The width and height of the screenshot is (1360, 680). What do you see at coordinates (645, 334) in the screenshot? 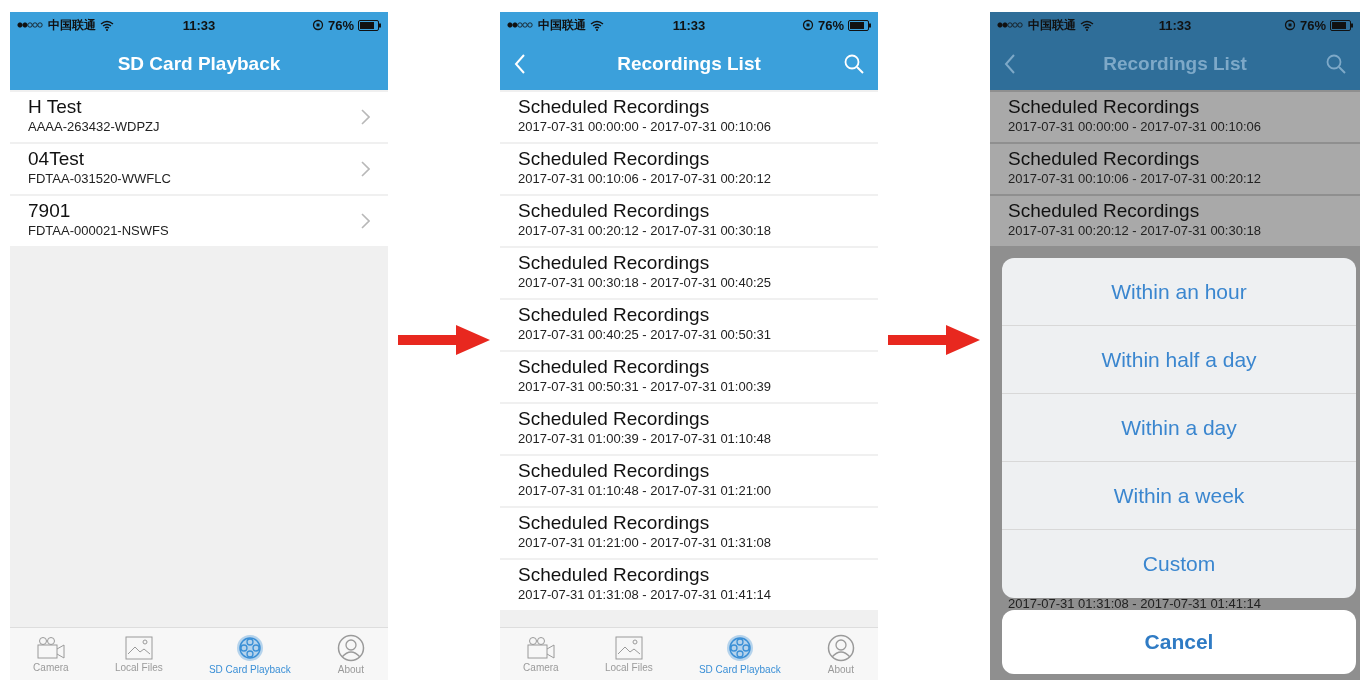
I see `row-subtitle: 2017-07-31 00:40:25 - 2017-07-31 00:50:31` at bounding box center [645, 334].